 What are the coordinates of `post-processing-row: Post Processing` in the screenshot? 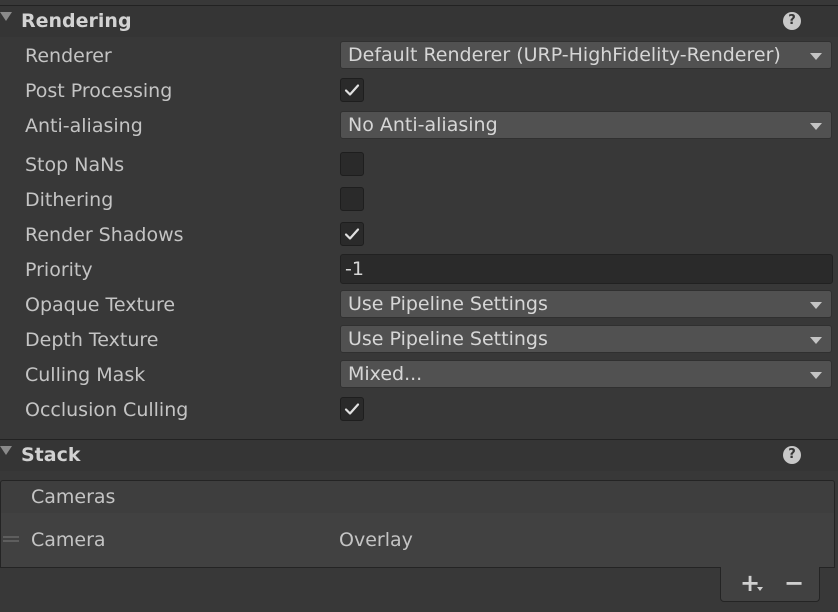 It's located at (419, 90).